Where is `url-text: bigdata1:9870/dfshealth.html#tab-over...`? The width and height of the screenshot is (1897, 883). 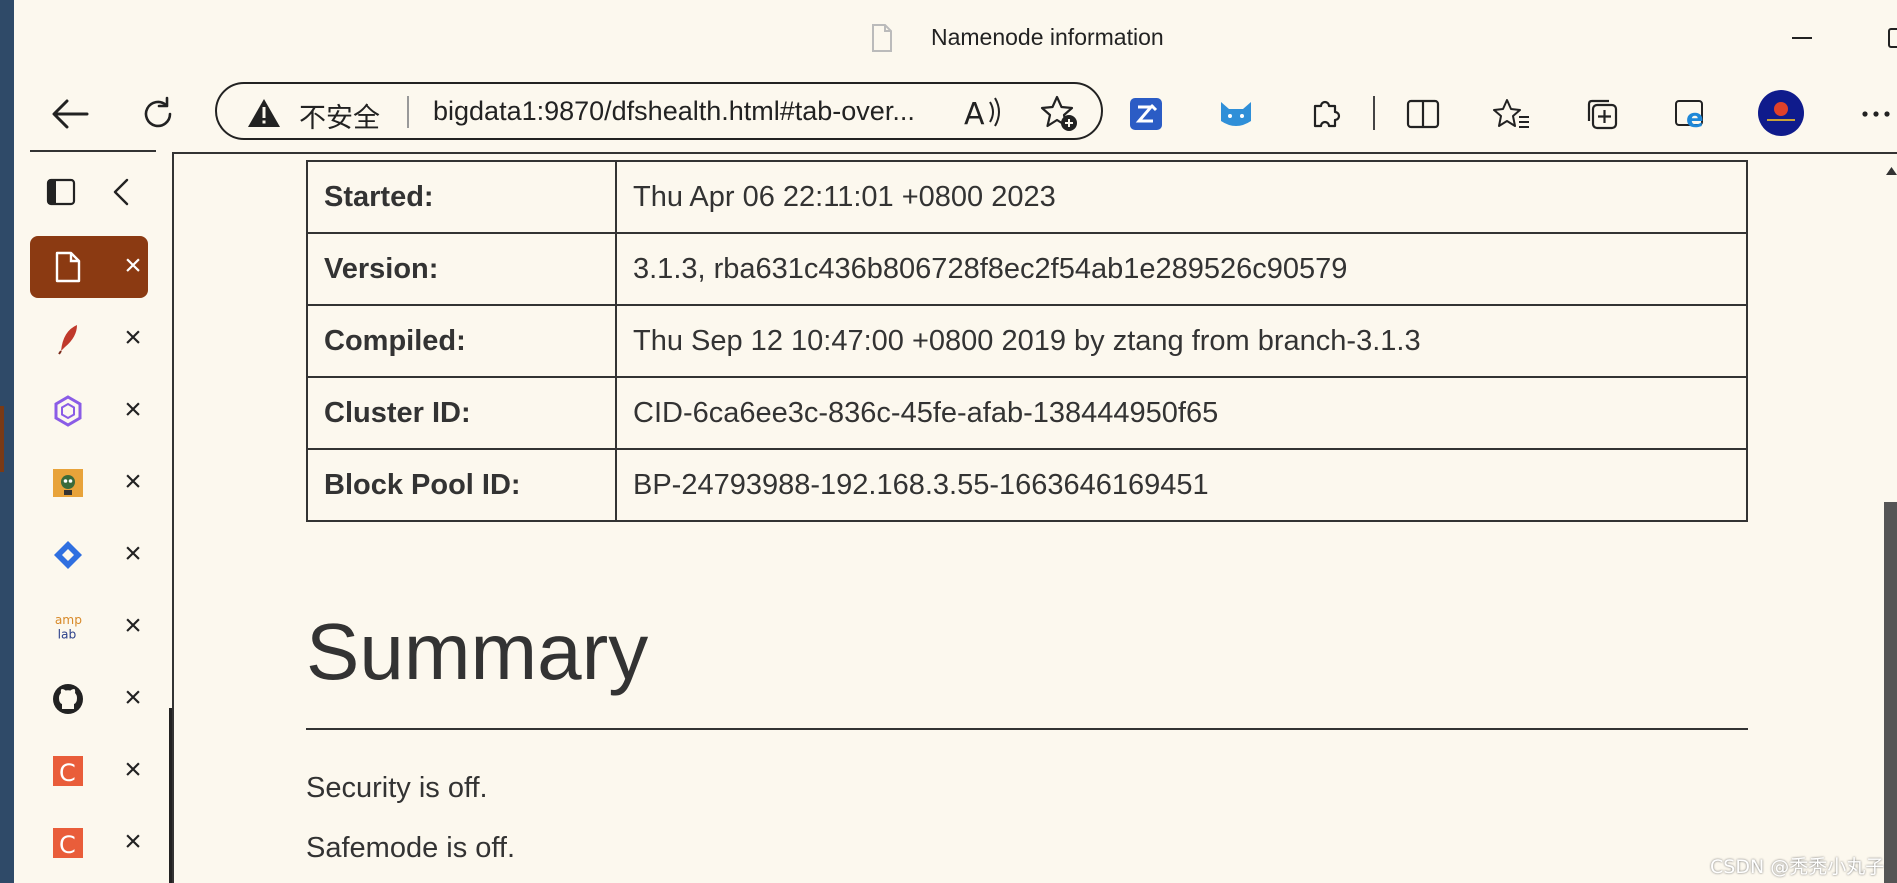
url-text: bigdata1:9870/dfshealth.html#tab-over... is located at coordinates (674, 111).